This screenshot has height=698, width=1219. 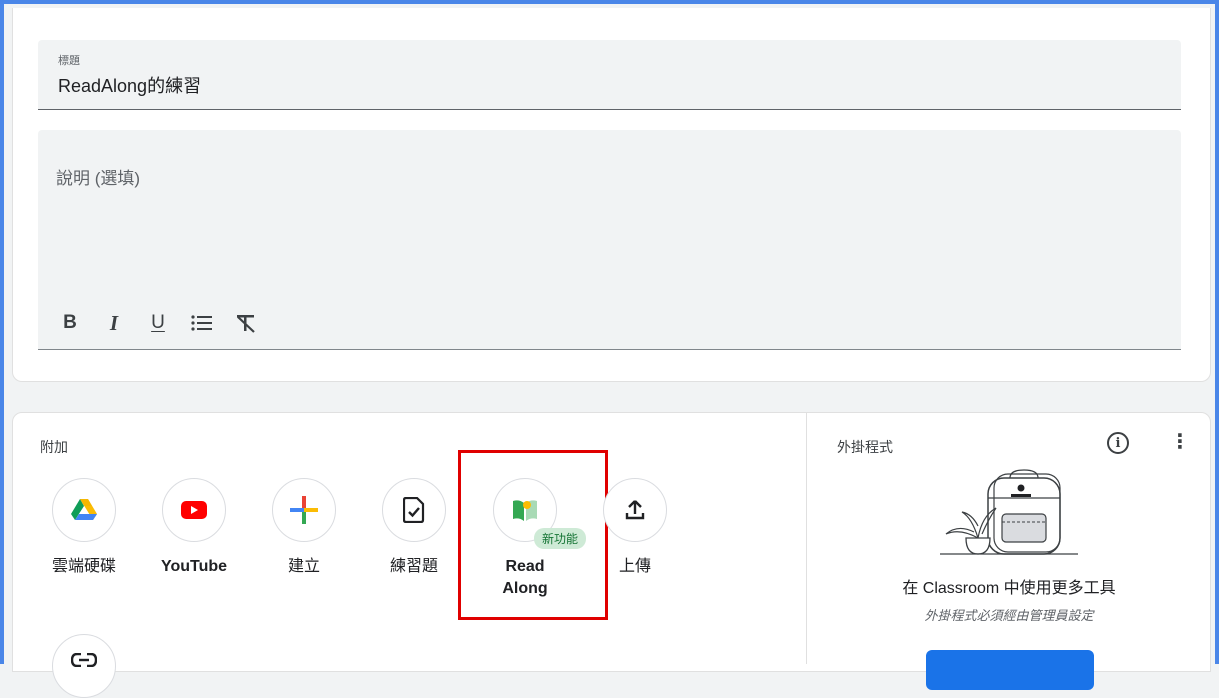 What do you see at coordinates (84, 660) in the screenshot?
I see `link-icon` at bounding box center [84, 660].